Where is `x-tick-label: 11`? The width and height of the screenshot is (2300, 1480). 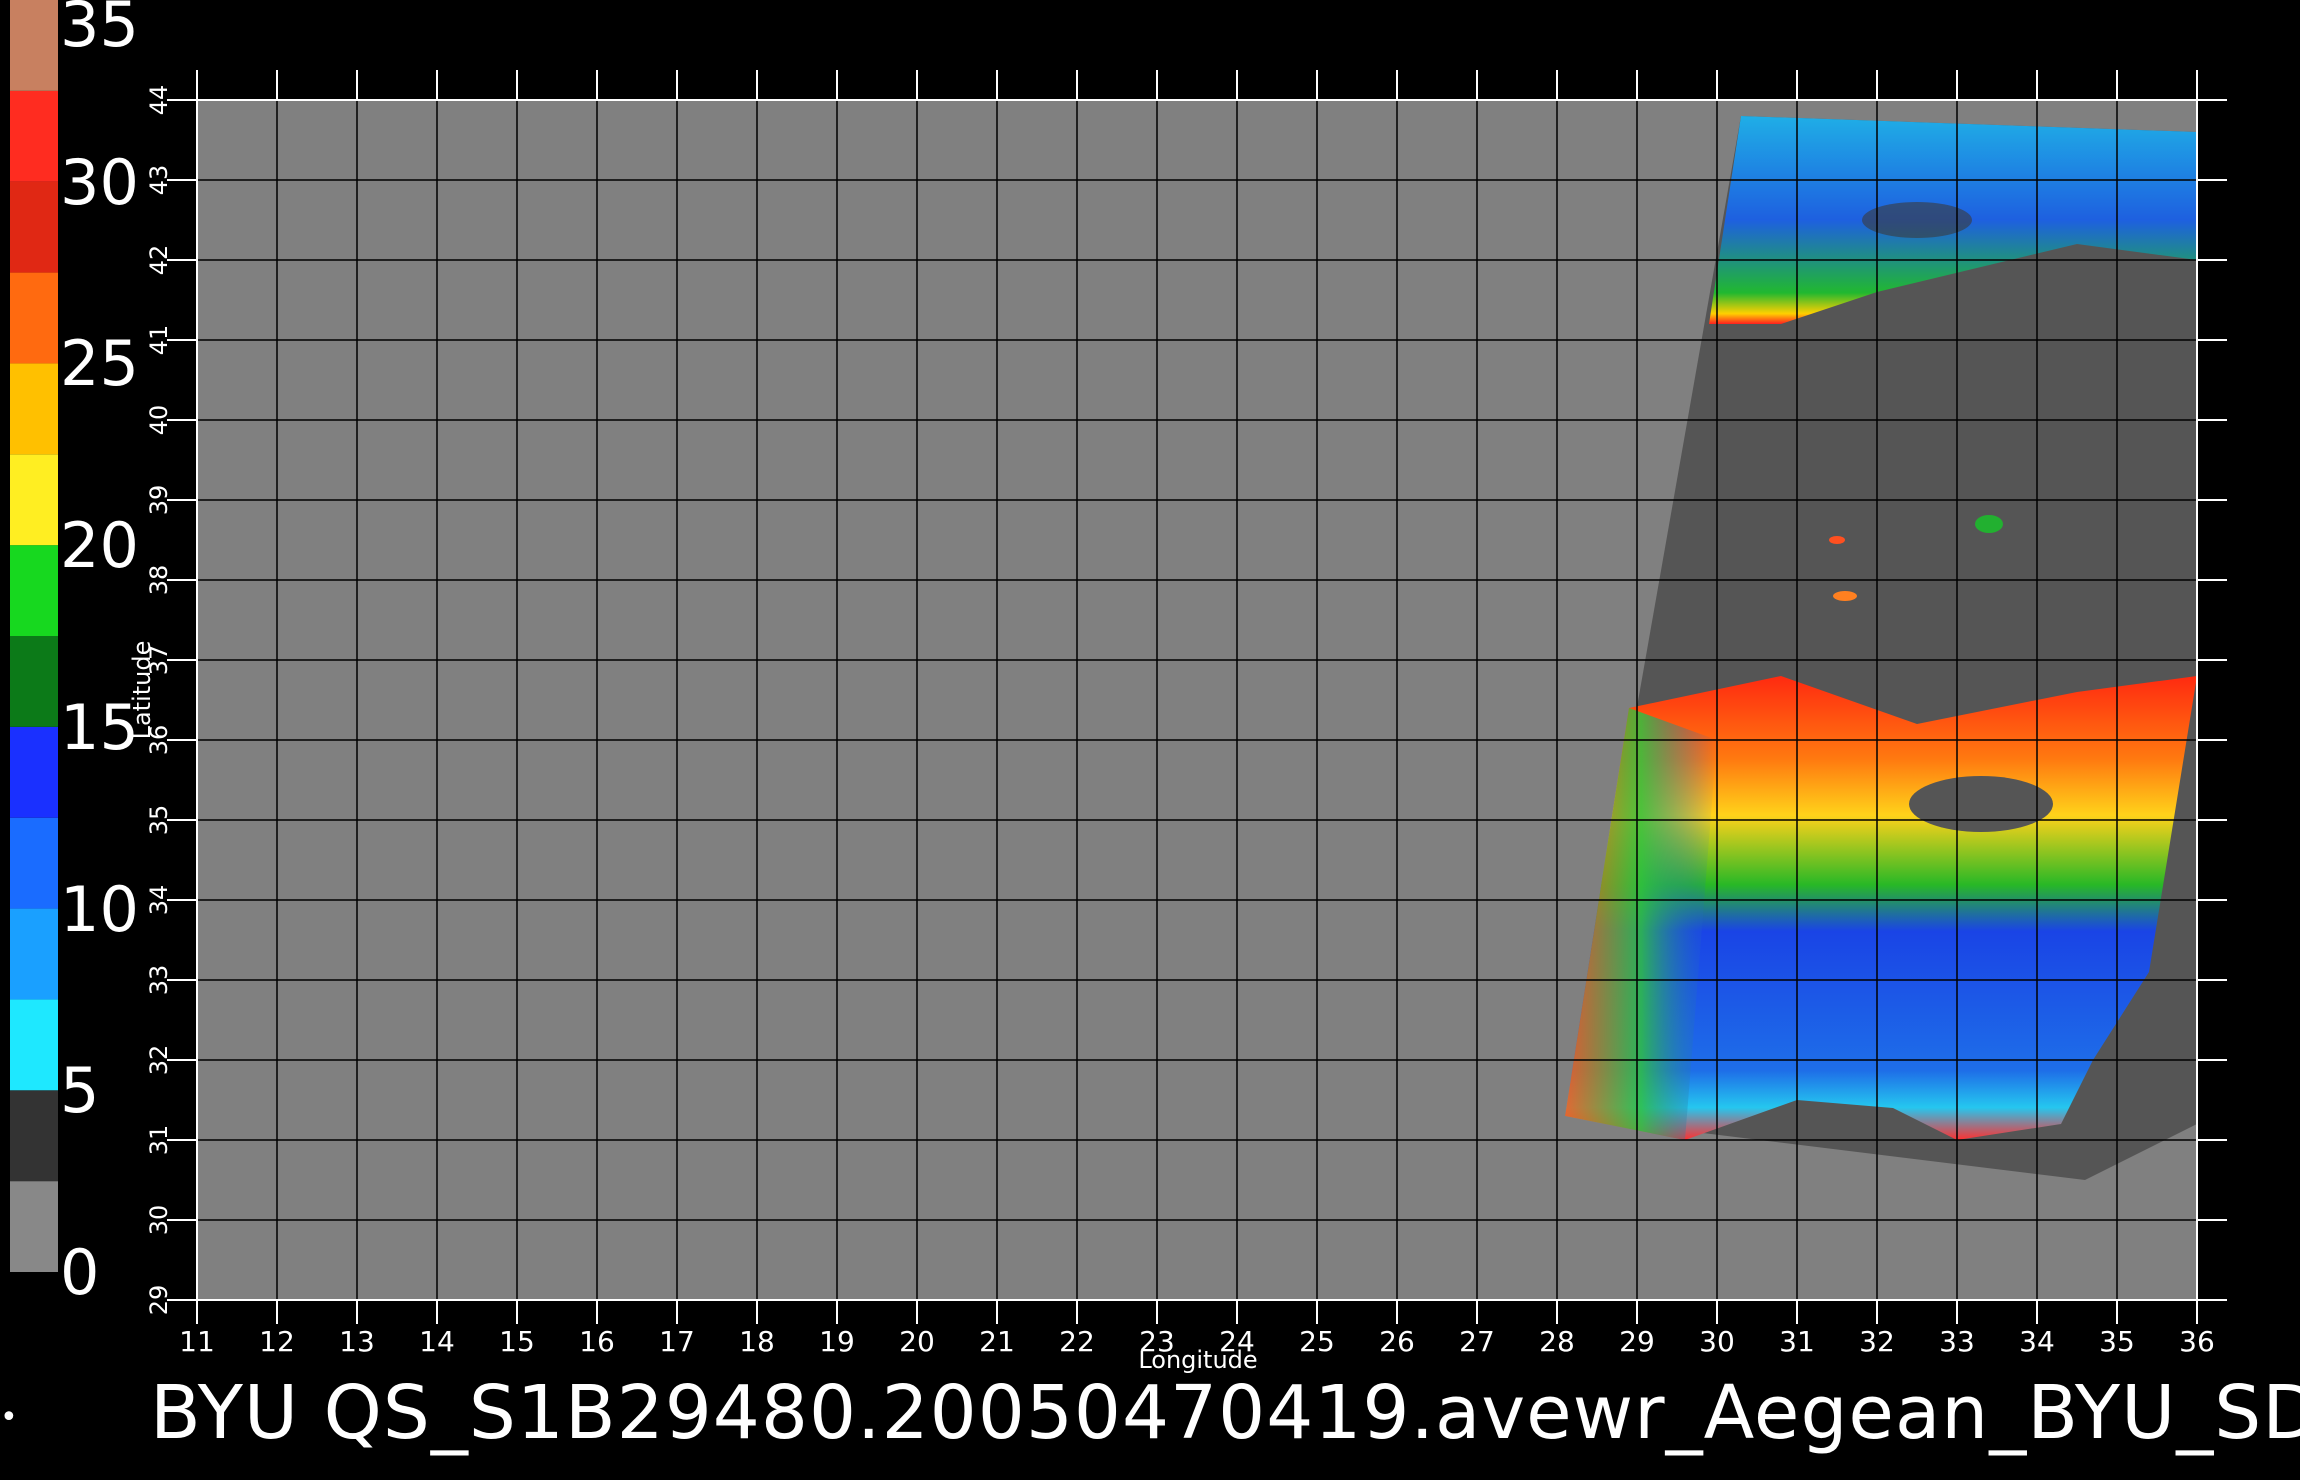 x-tick-label: 11 is located at coordinates (197, 1341).